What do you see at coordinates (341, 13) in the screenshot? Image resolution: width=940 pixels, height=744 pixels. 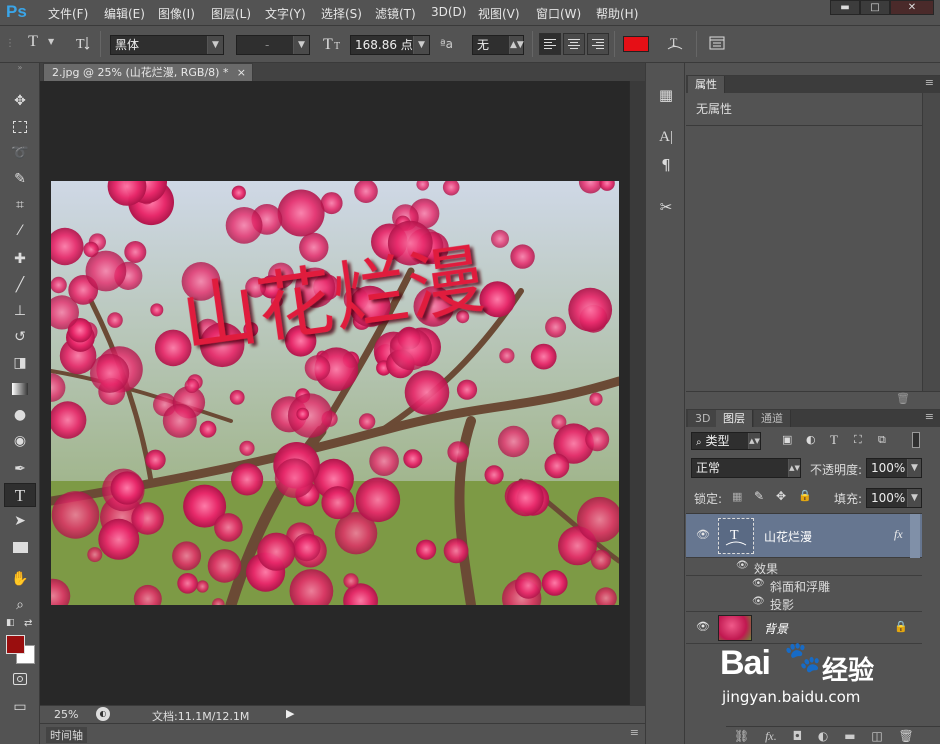 I see `menu-select: 选择(S)` at bounding box center [341, 13].